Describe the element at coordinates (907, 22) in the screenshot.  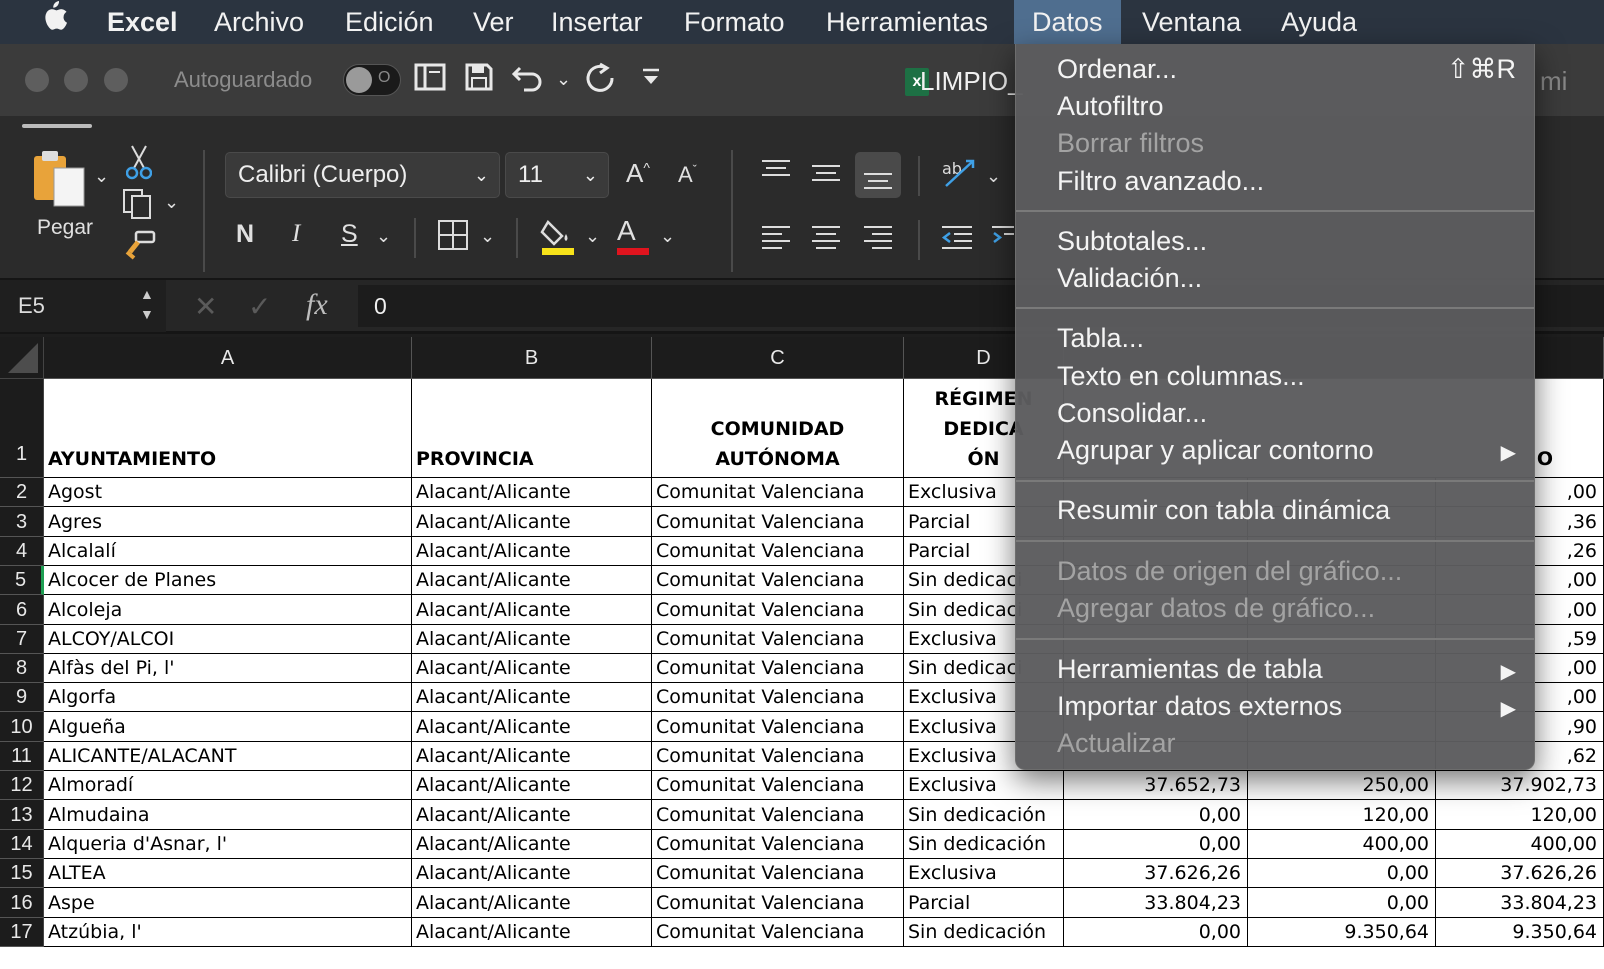
I see `menu-herramientas: Herramientas` at that location.